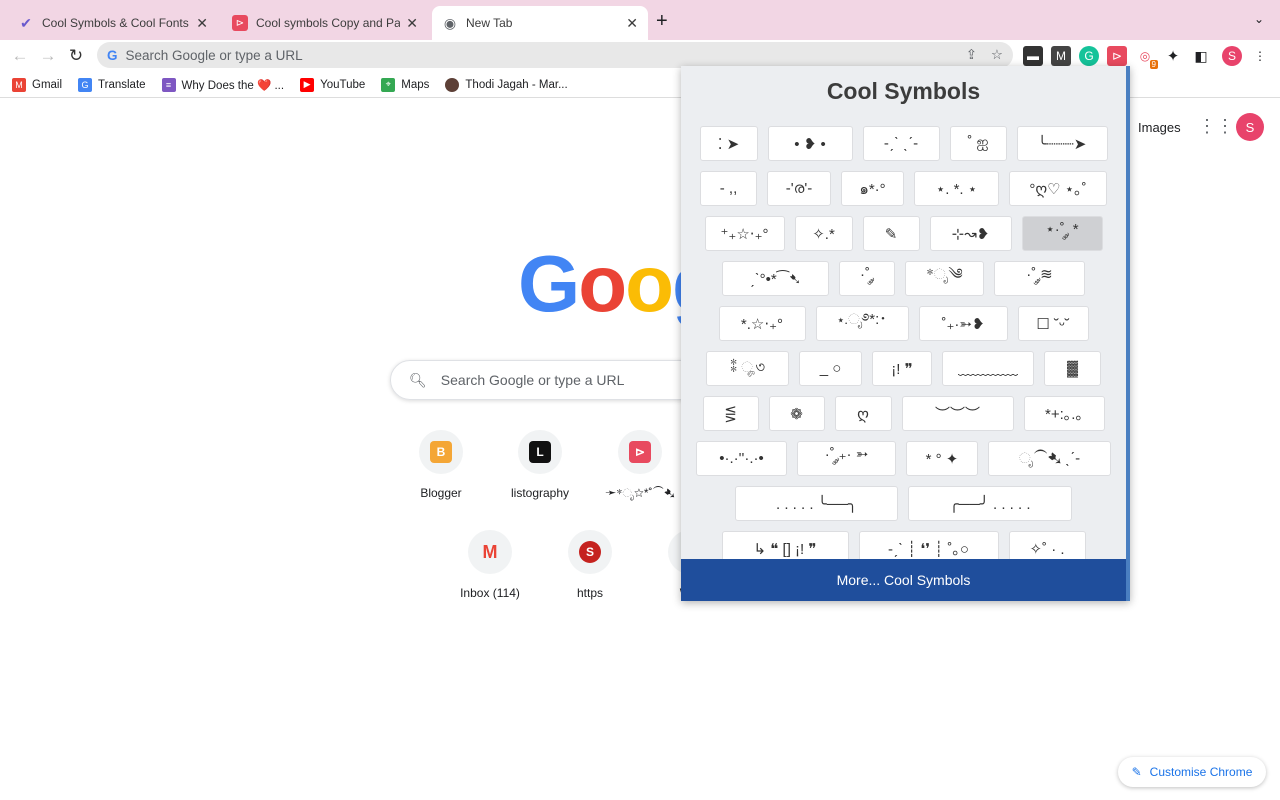  Describe the element at coordinates (862, 323) in the screenshot. I see `symbol-button: ⋆.ೃ࿔*:･` at that location.